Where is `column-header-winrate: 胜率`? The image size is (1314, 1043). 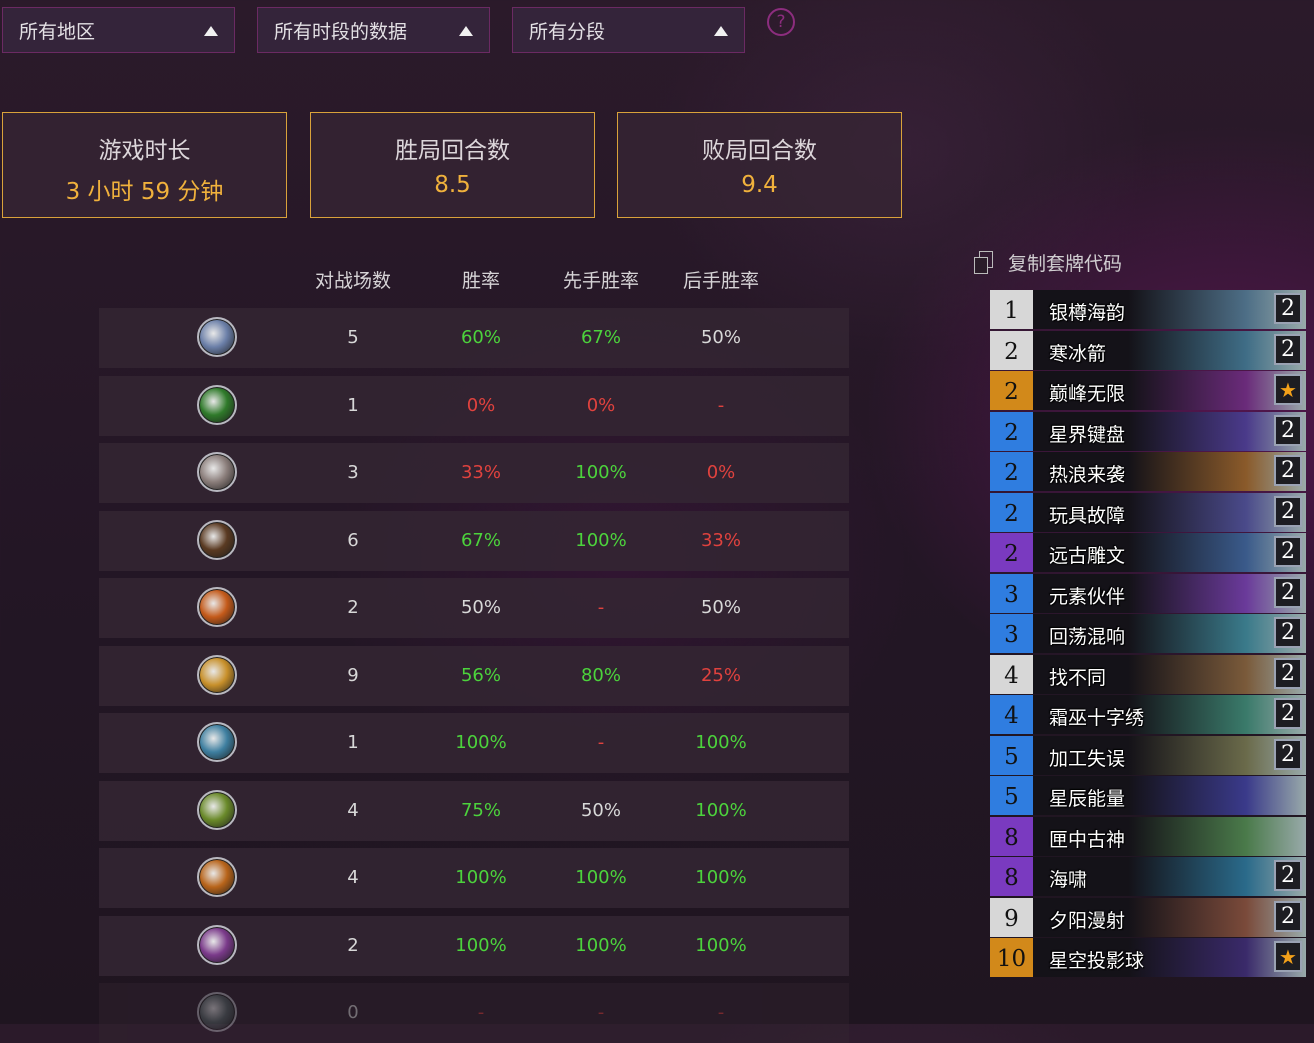
column-header-winrate: 胜率 is located at coordinates (481, 279).